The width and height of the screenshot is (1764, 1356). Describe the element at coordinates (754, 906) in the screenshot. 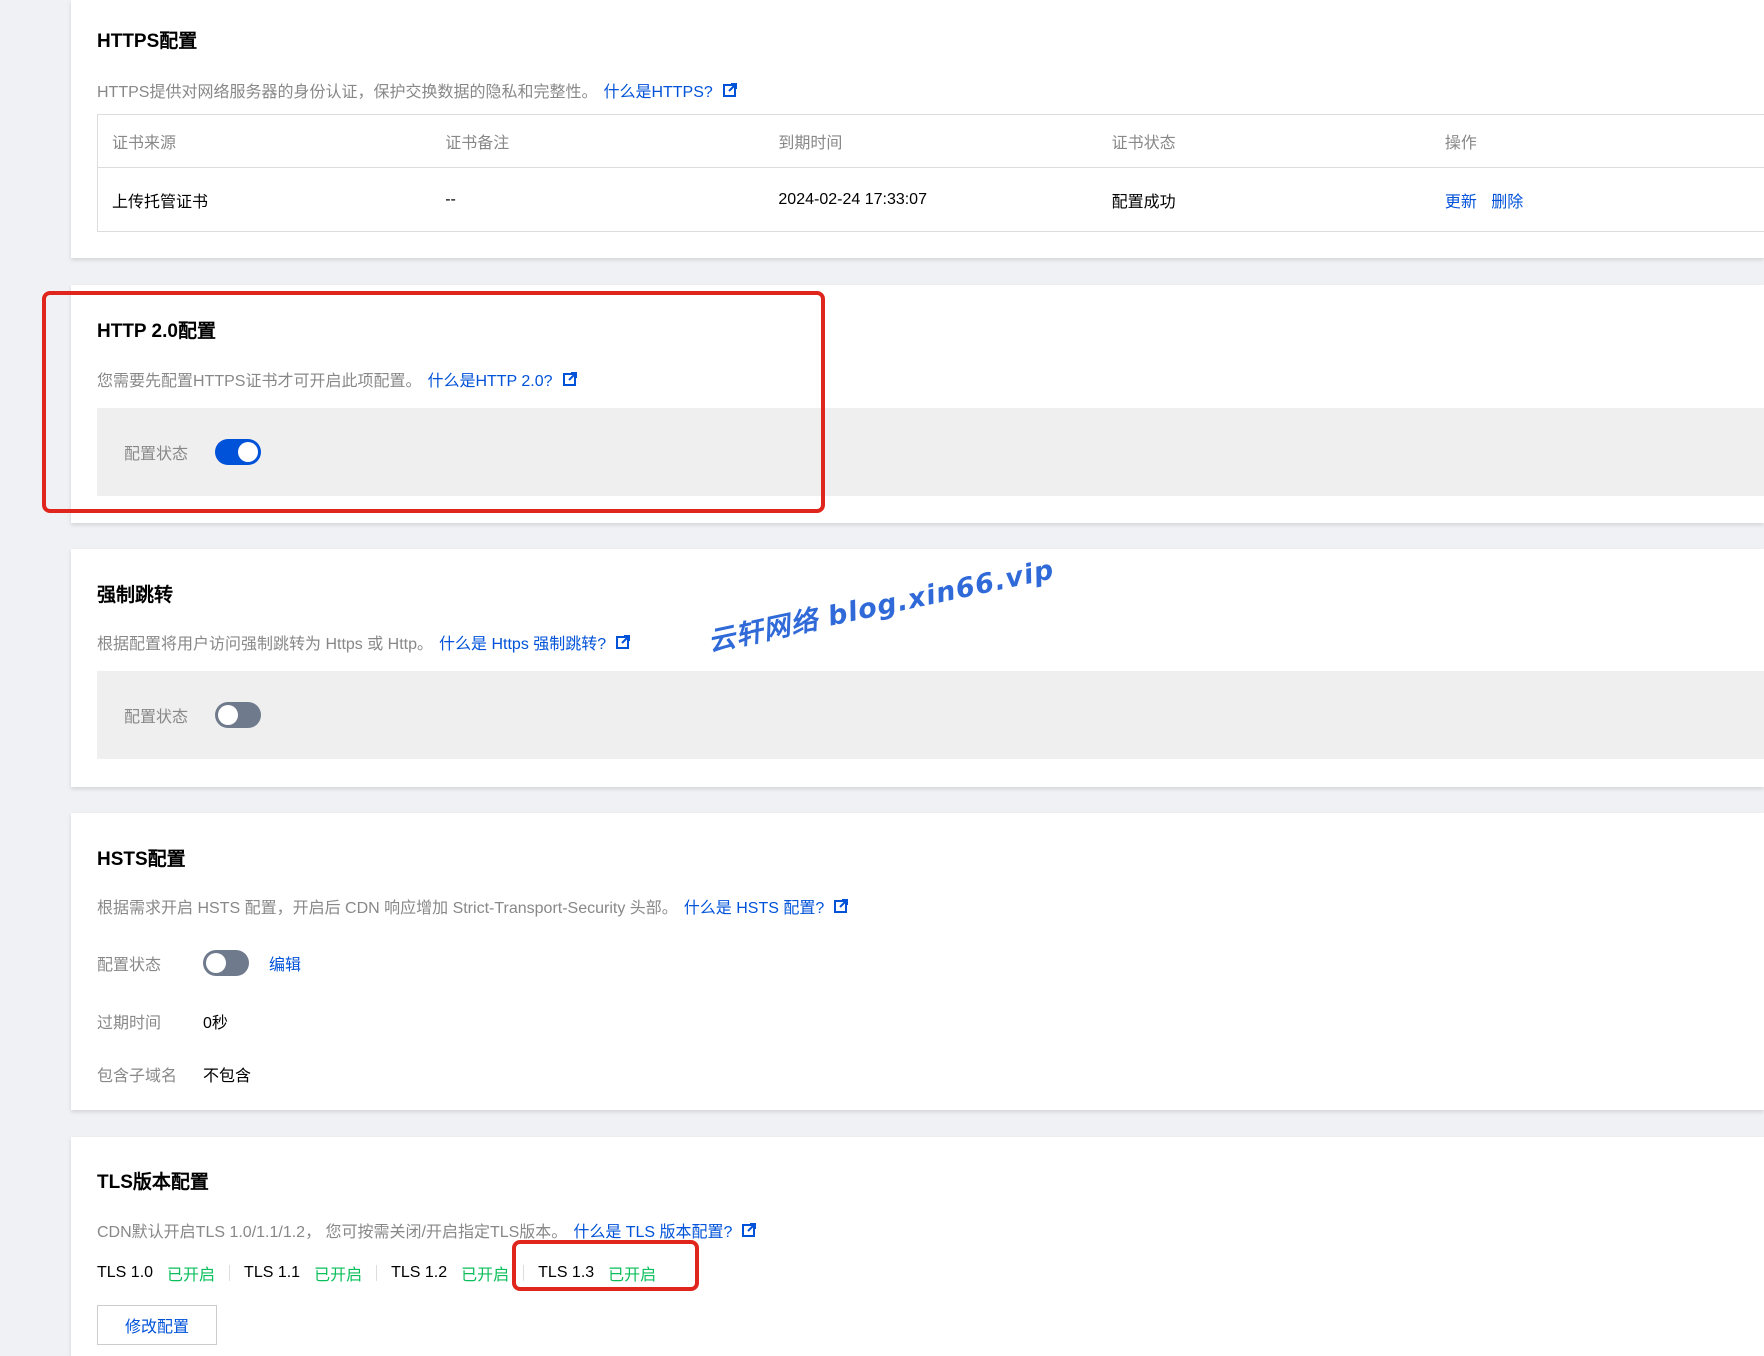

I see `hsts-help-link: 什么是 HSTS 配置?` at that location.